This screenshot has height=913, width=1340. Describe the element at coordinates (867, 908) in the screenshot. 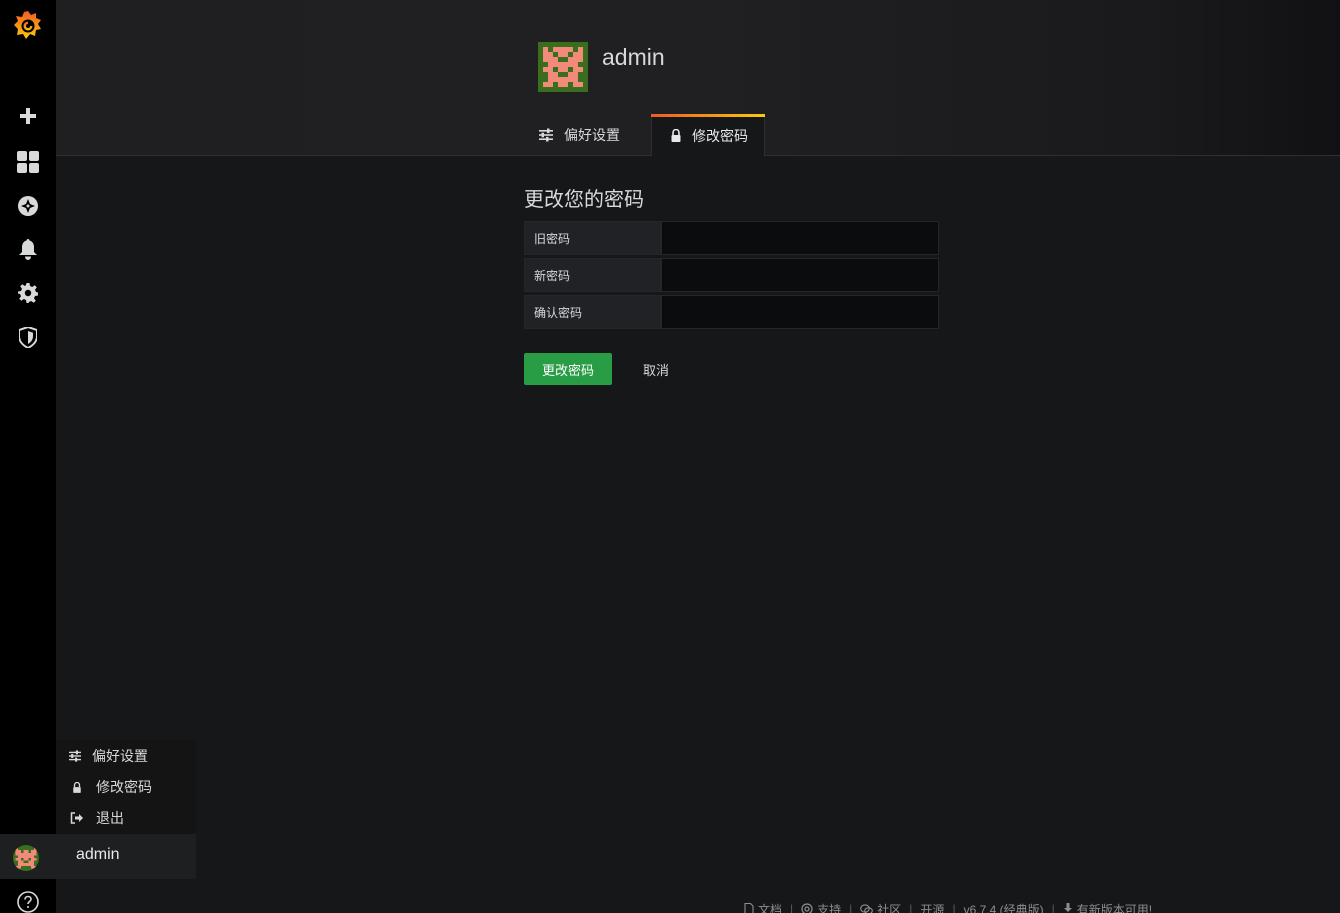

I see `comments-icon` at that location.